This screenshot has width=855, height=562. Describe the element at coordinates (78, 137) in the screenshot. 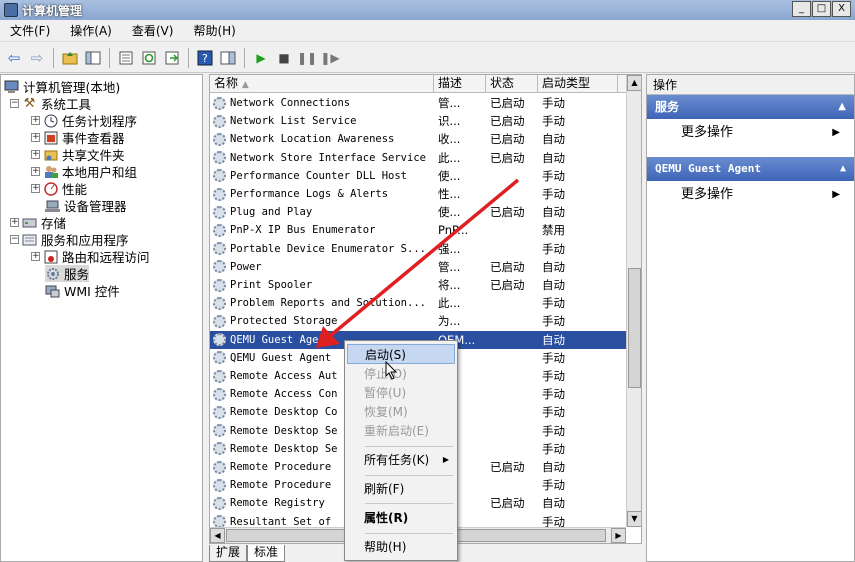

I see `tree-item-event-viewer: + 事件查看器` at that location.